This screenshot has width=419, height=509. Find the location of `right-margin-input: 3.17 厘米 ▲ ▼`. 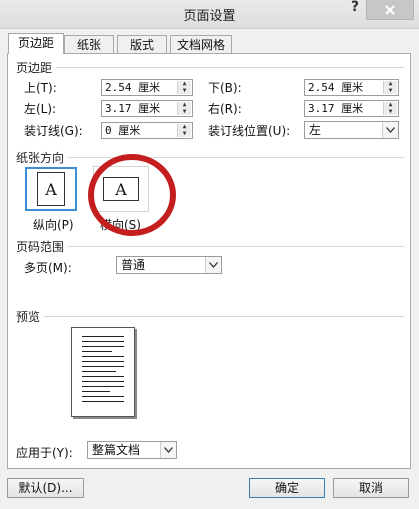

right-margin-input: 3.17 厘米 ▲ ▼ is located at coordinates (351, 108).